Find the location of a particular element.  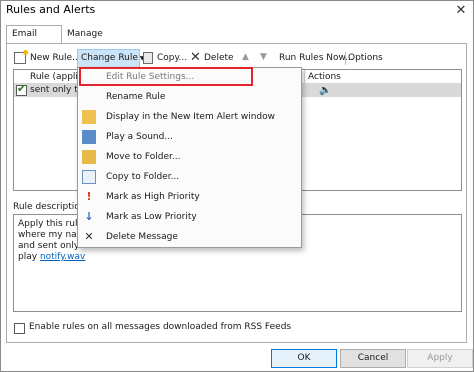

tab-manage-alerts: Manage Alerts is located at coordinates (98, 41).